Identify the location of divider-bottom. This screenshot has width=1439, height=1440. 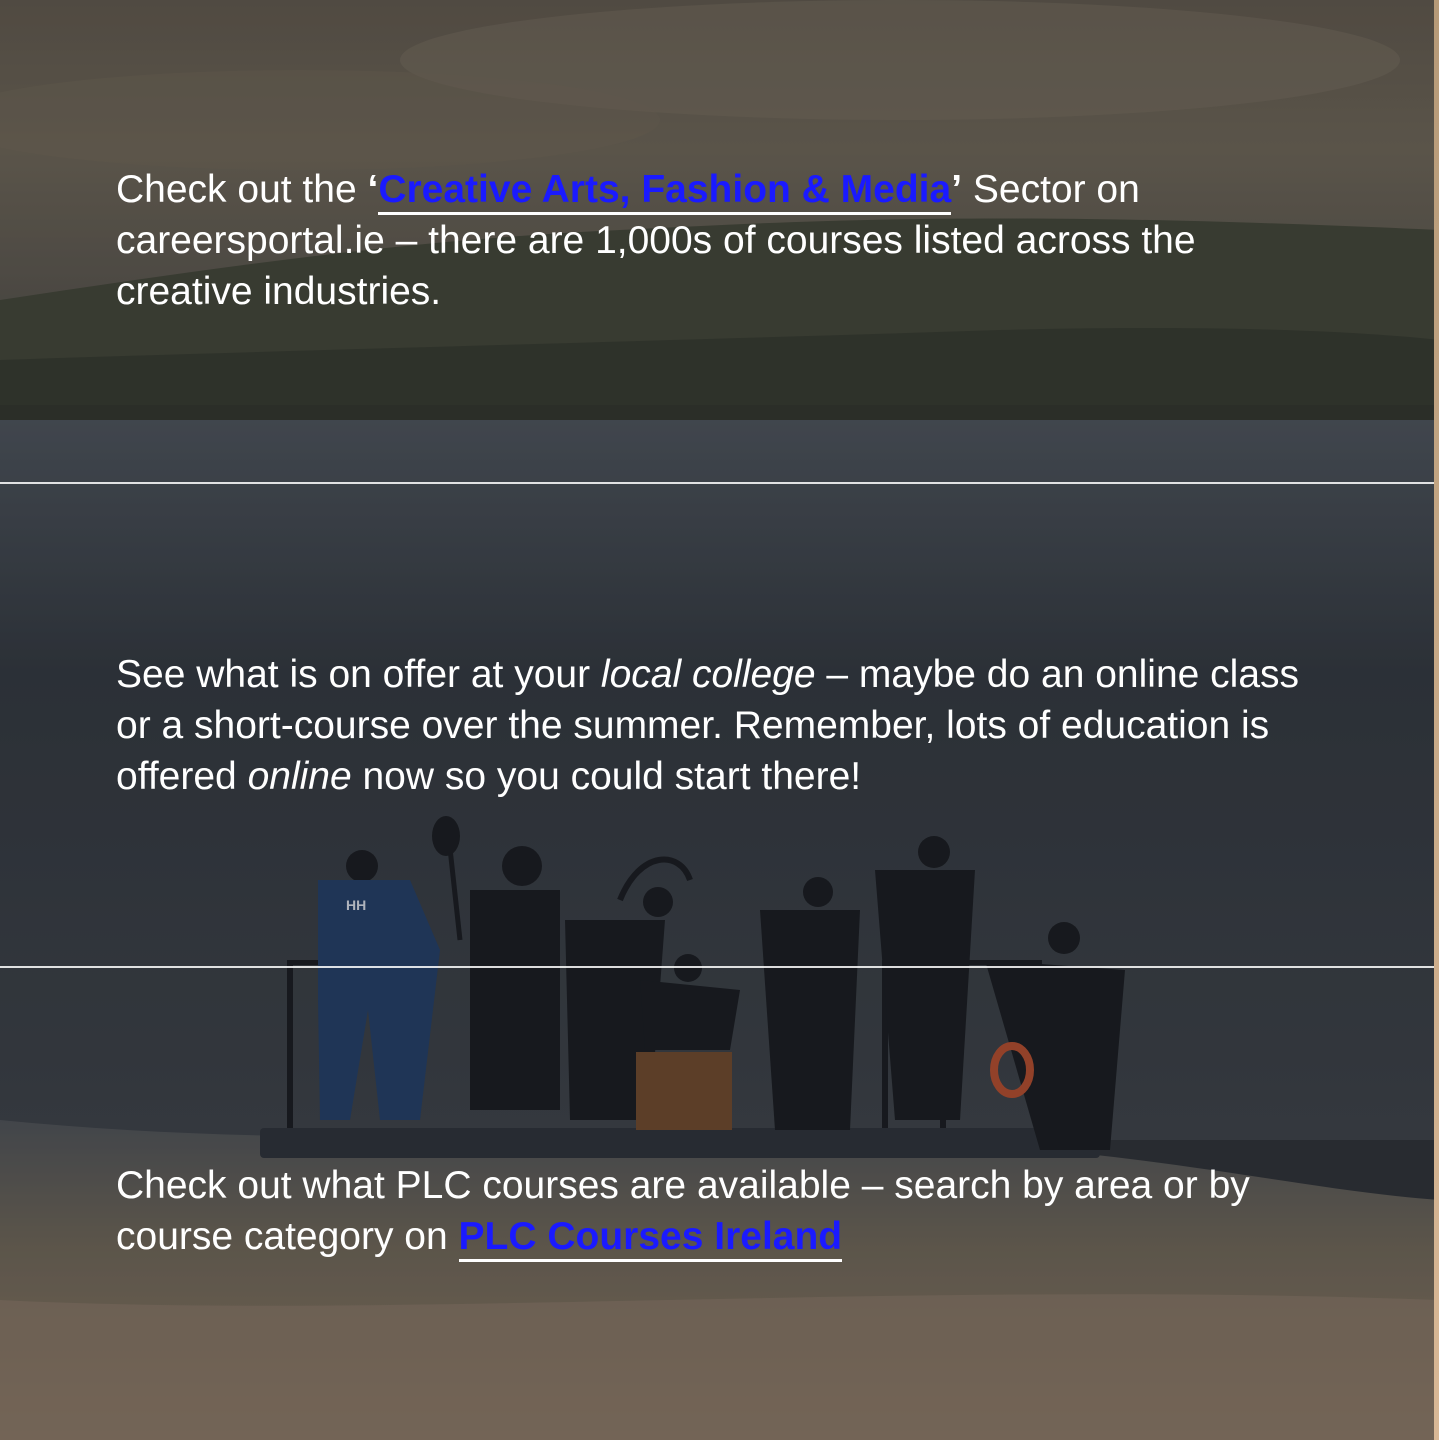
(717, 967).